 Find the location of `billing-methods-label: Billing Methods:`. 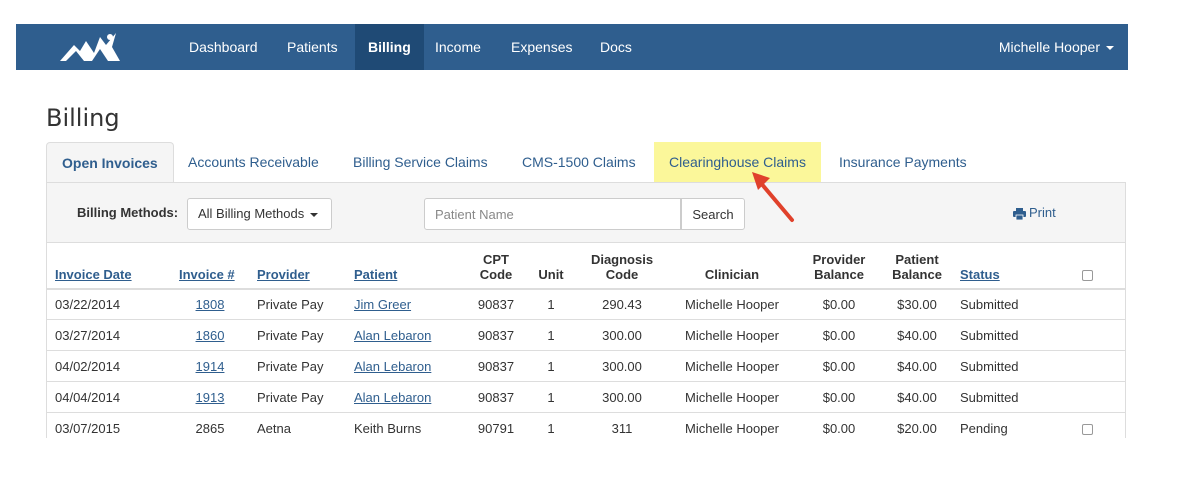

billing-methods-label: Billing Methods: is located at coordinates (128, 212).